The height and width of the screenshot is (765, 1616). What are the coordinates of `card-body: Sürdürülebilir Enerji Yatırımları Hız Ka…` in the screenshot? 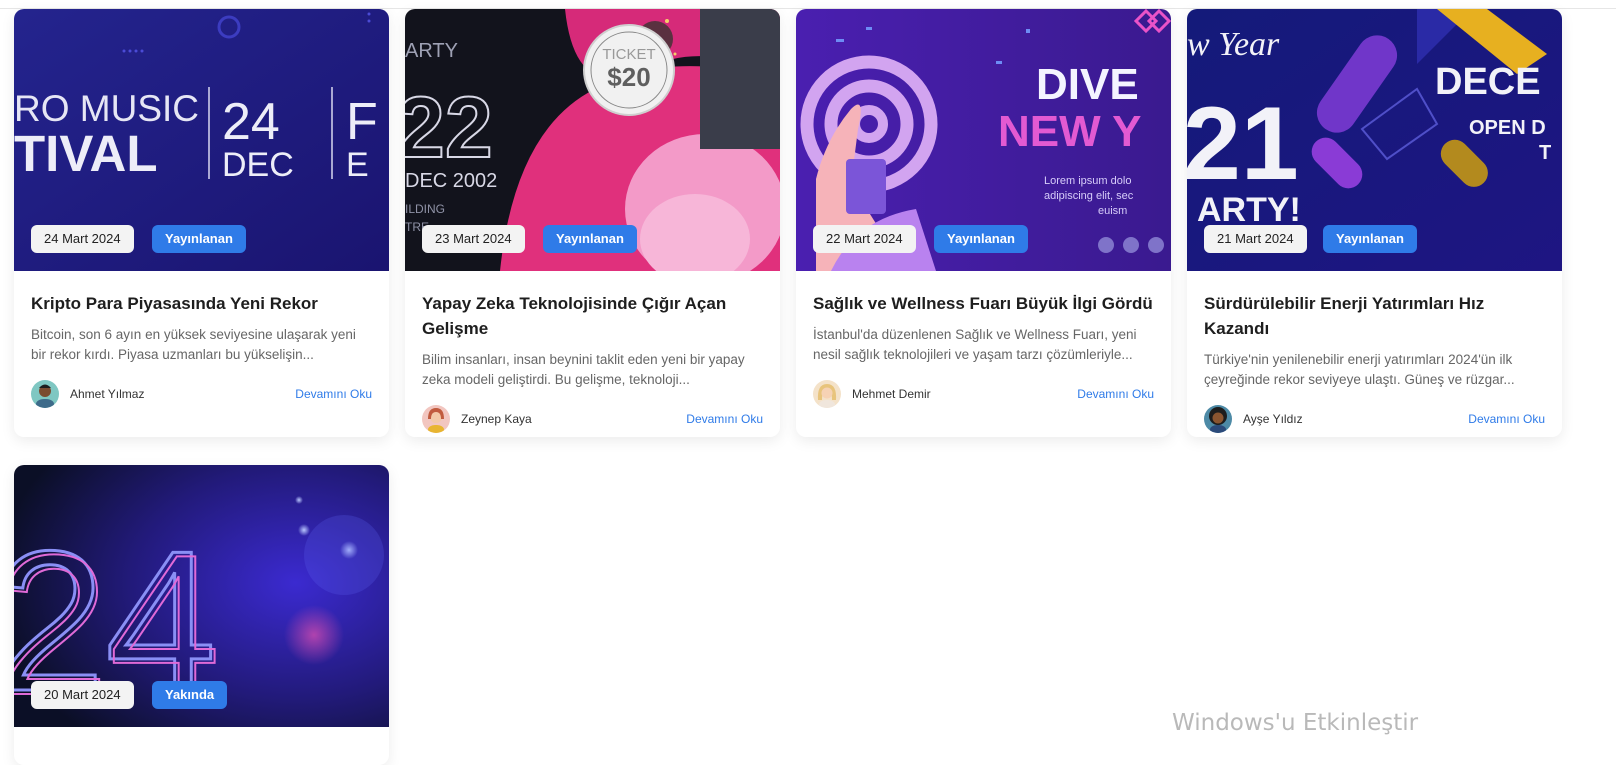 It's located at (1374, 352).